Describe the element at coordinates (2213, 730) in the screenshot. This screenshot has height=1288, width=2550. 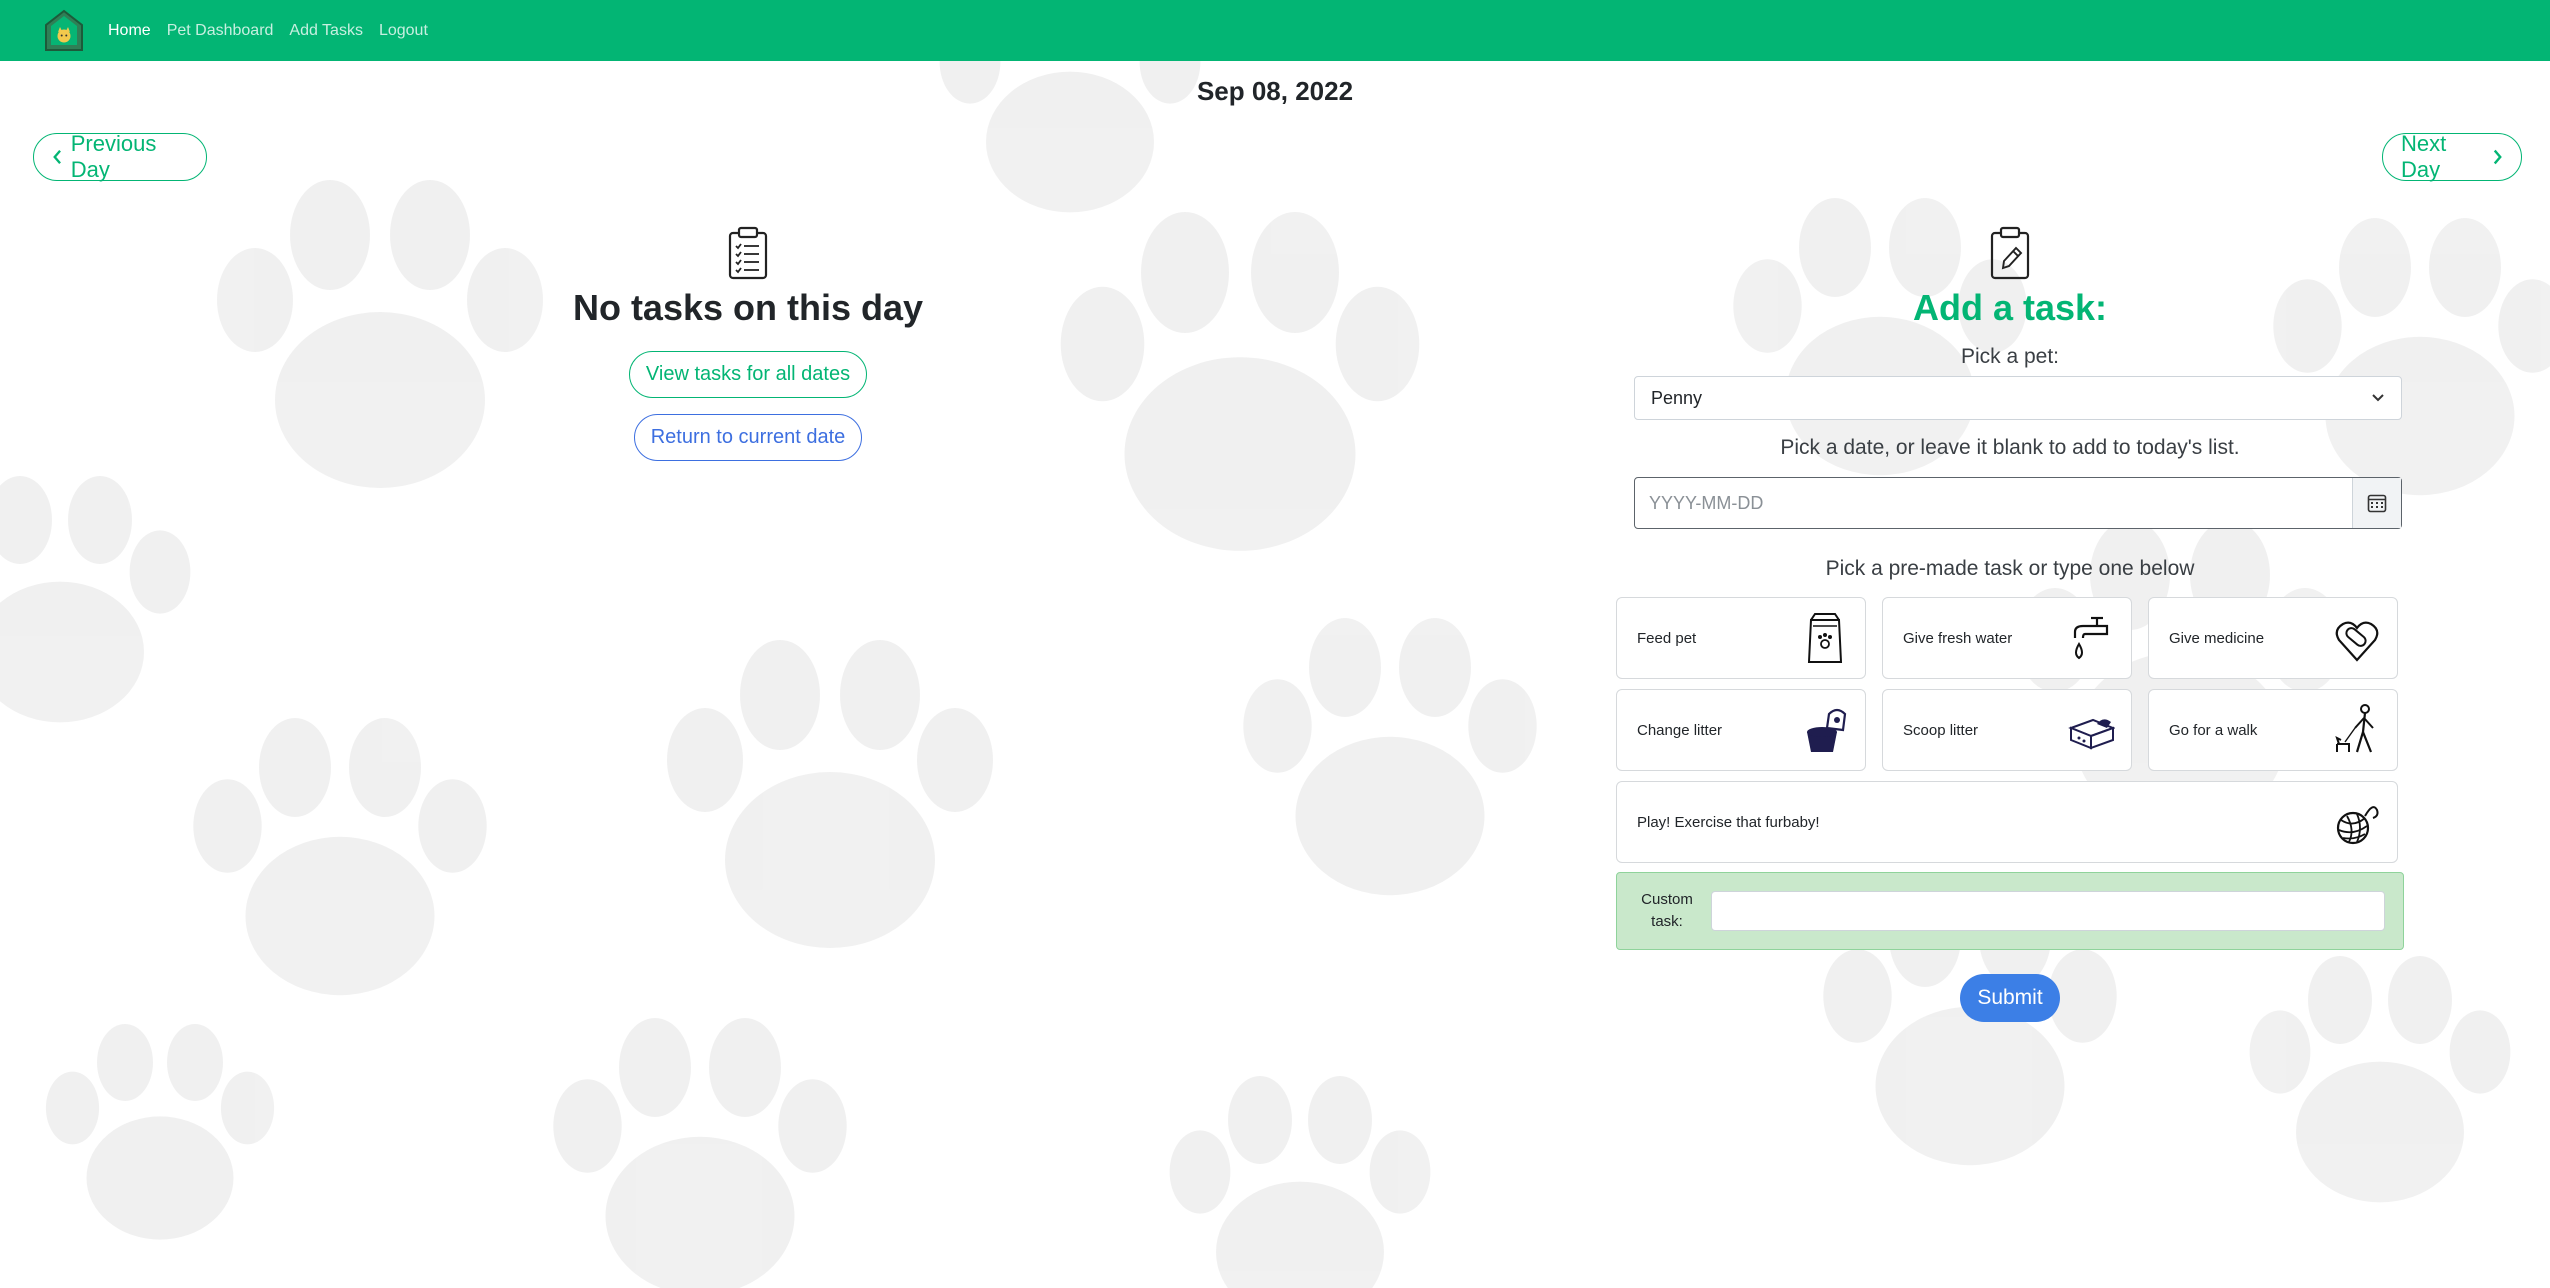
I see `task-label: Go for a walk` at that location.